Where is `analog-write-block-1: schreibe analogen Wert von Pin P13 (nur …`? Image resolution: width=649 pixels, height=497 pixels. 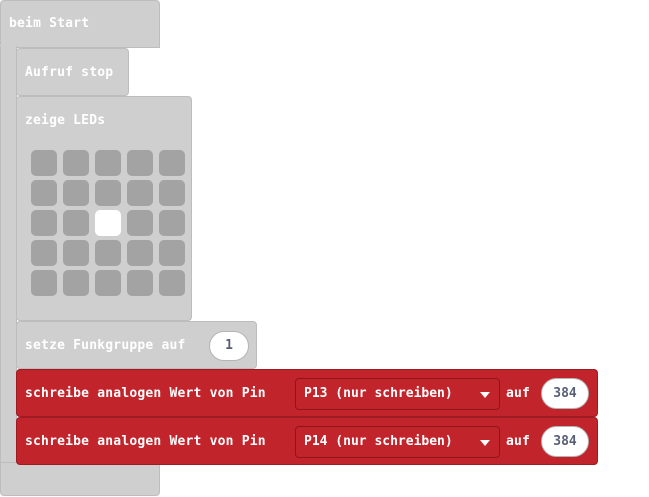 analog-write-block-1: schreibe analogen Wert von Pin P13 (nur … is located at coordinates (307, 393).